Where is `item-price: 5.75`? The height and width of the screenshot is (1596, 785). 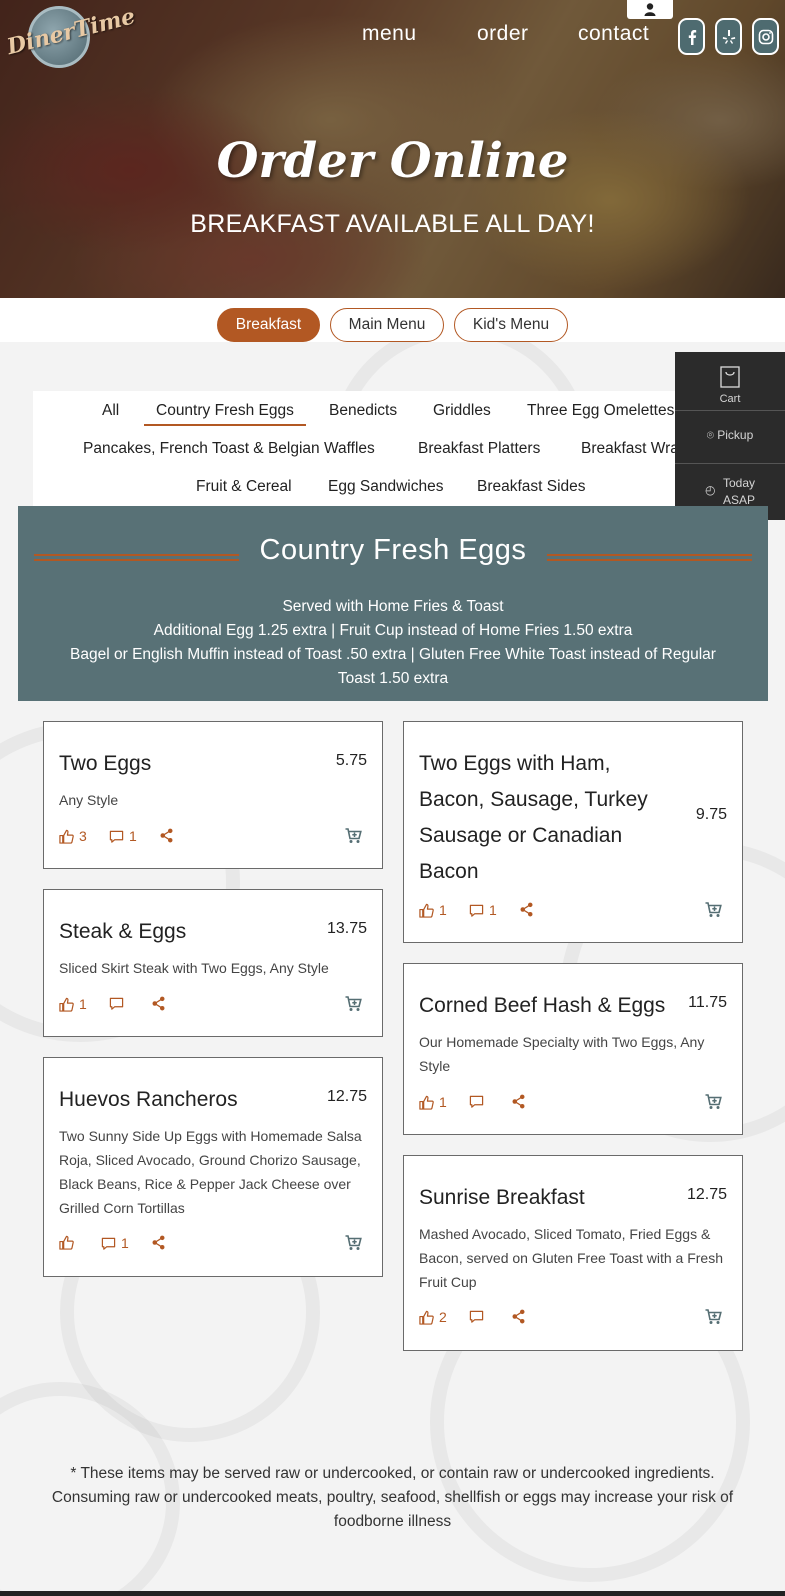 item-price: 5.75 is located at coordinates (351, 760).